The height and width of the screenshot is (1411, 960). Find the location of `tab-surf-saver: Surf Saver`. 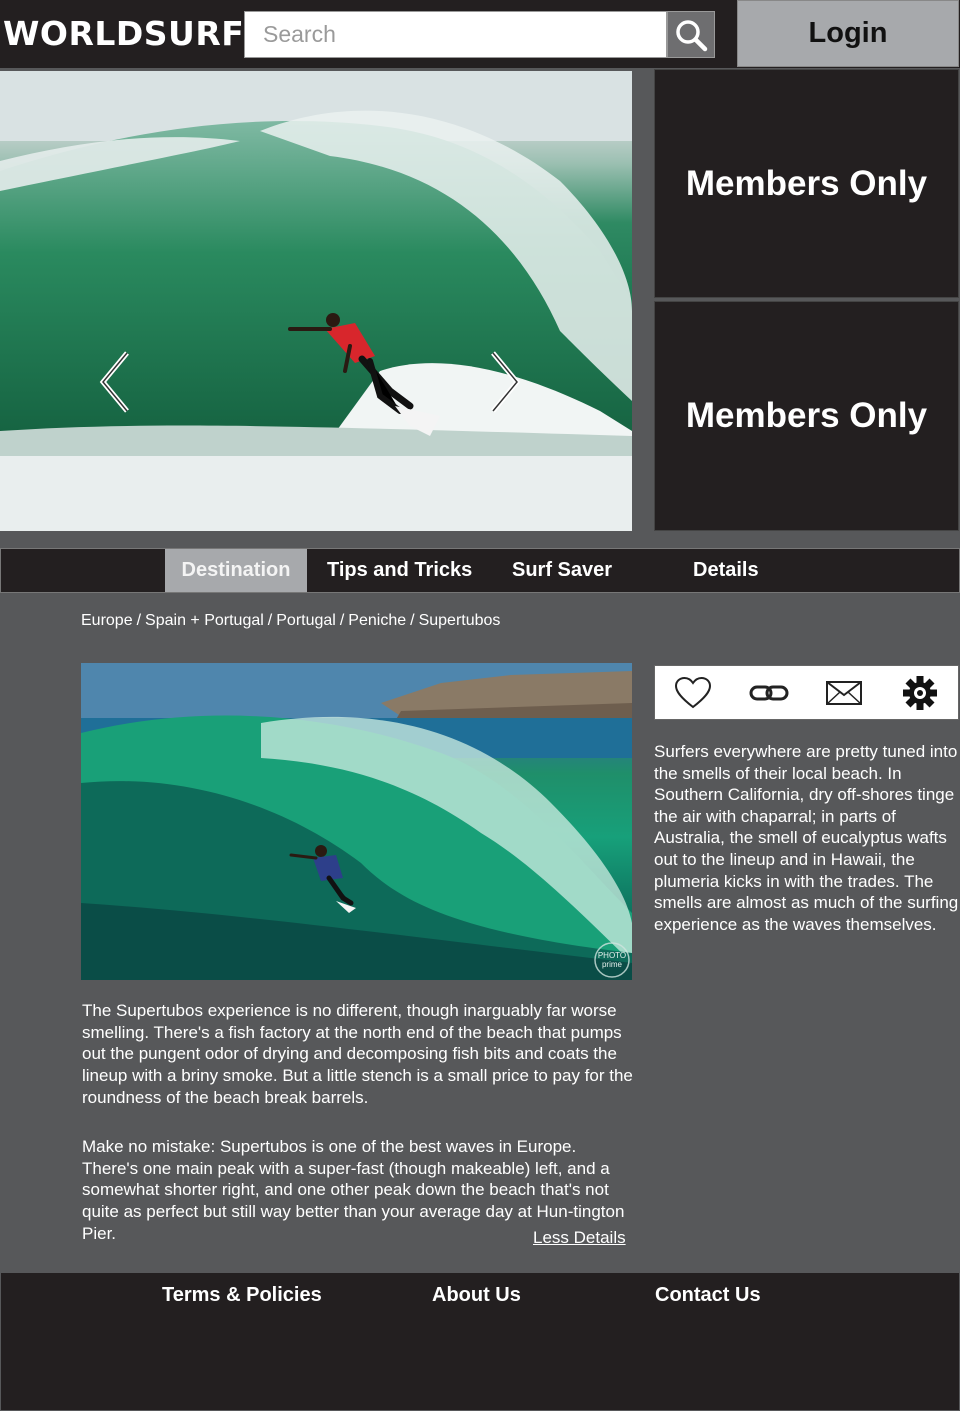

tab-surf-saver: Surf Saver is located at coordinates (562, 570).